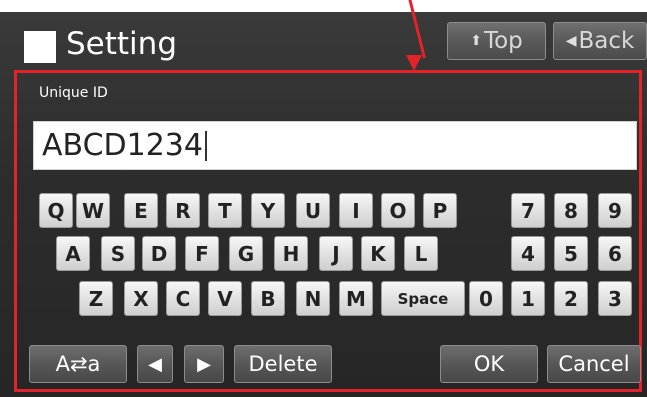 The image size is (647, 397). I want to click on unique-id-input: ABCD1234, so click(335, 145).